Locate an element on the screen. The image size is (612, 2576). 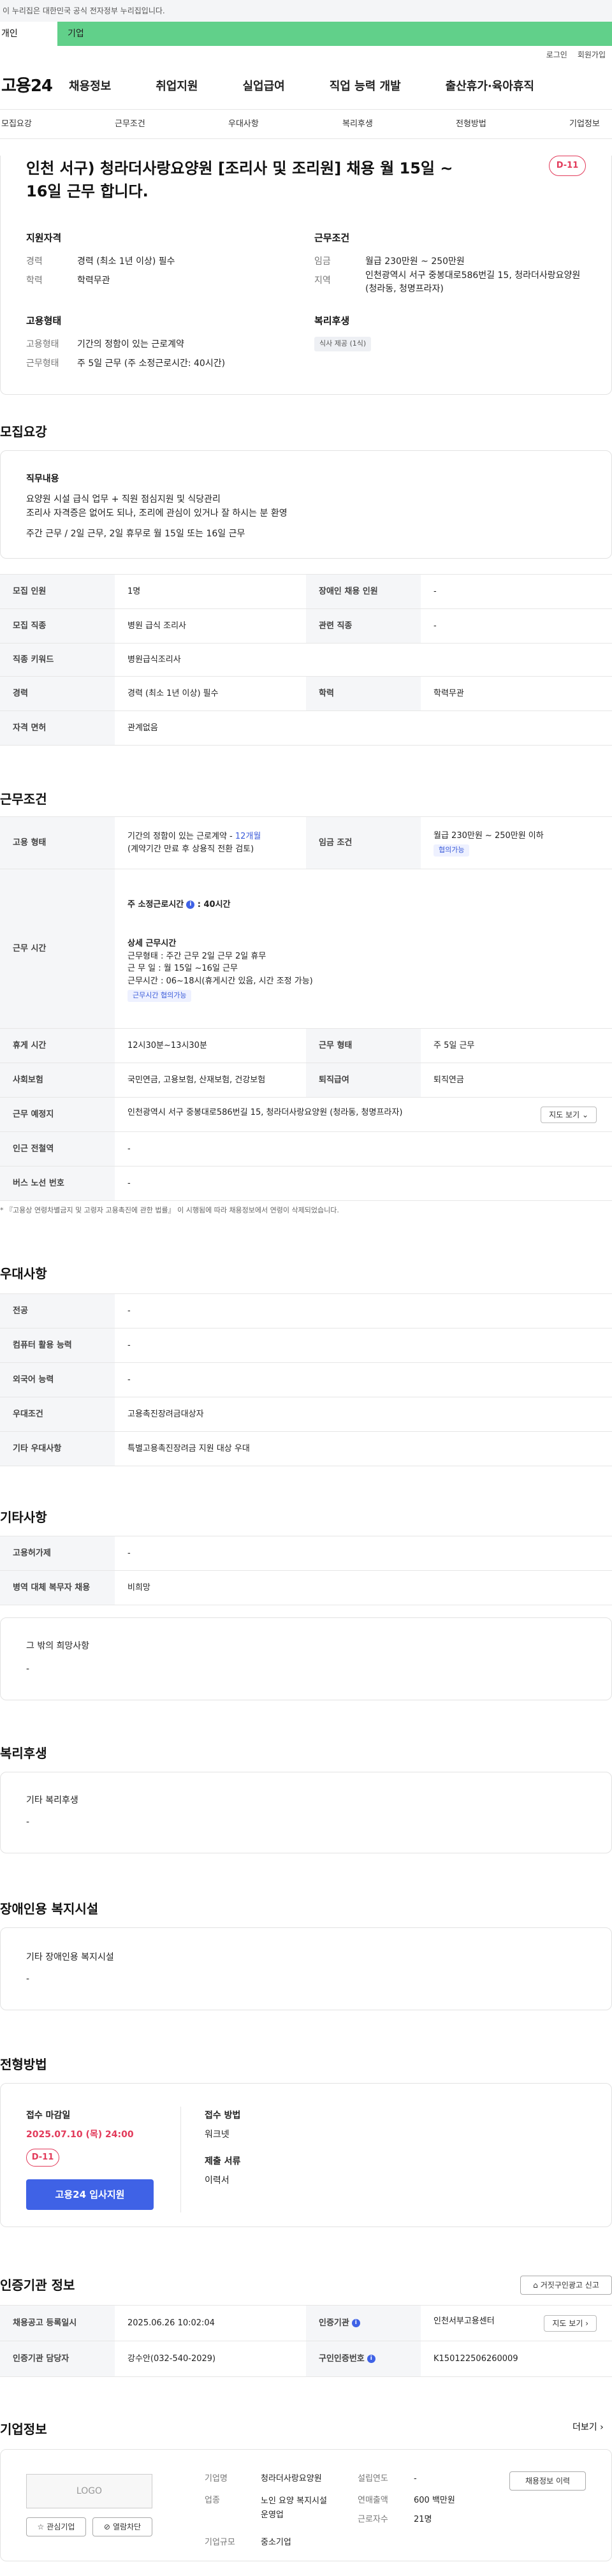
wish-box: 그 밖의 희망사항 - is located at coordinates (306, 1658).